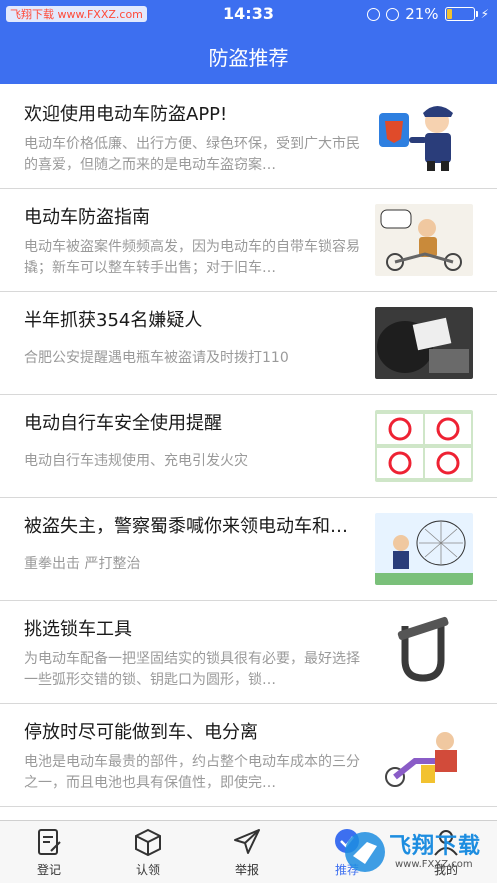 The height and width of the screenshot is (883, 497). Describe the element at coordinates (461, 14) in the screenshot. I see `battery-icon` at that location.